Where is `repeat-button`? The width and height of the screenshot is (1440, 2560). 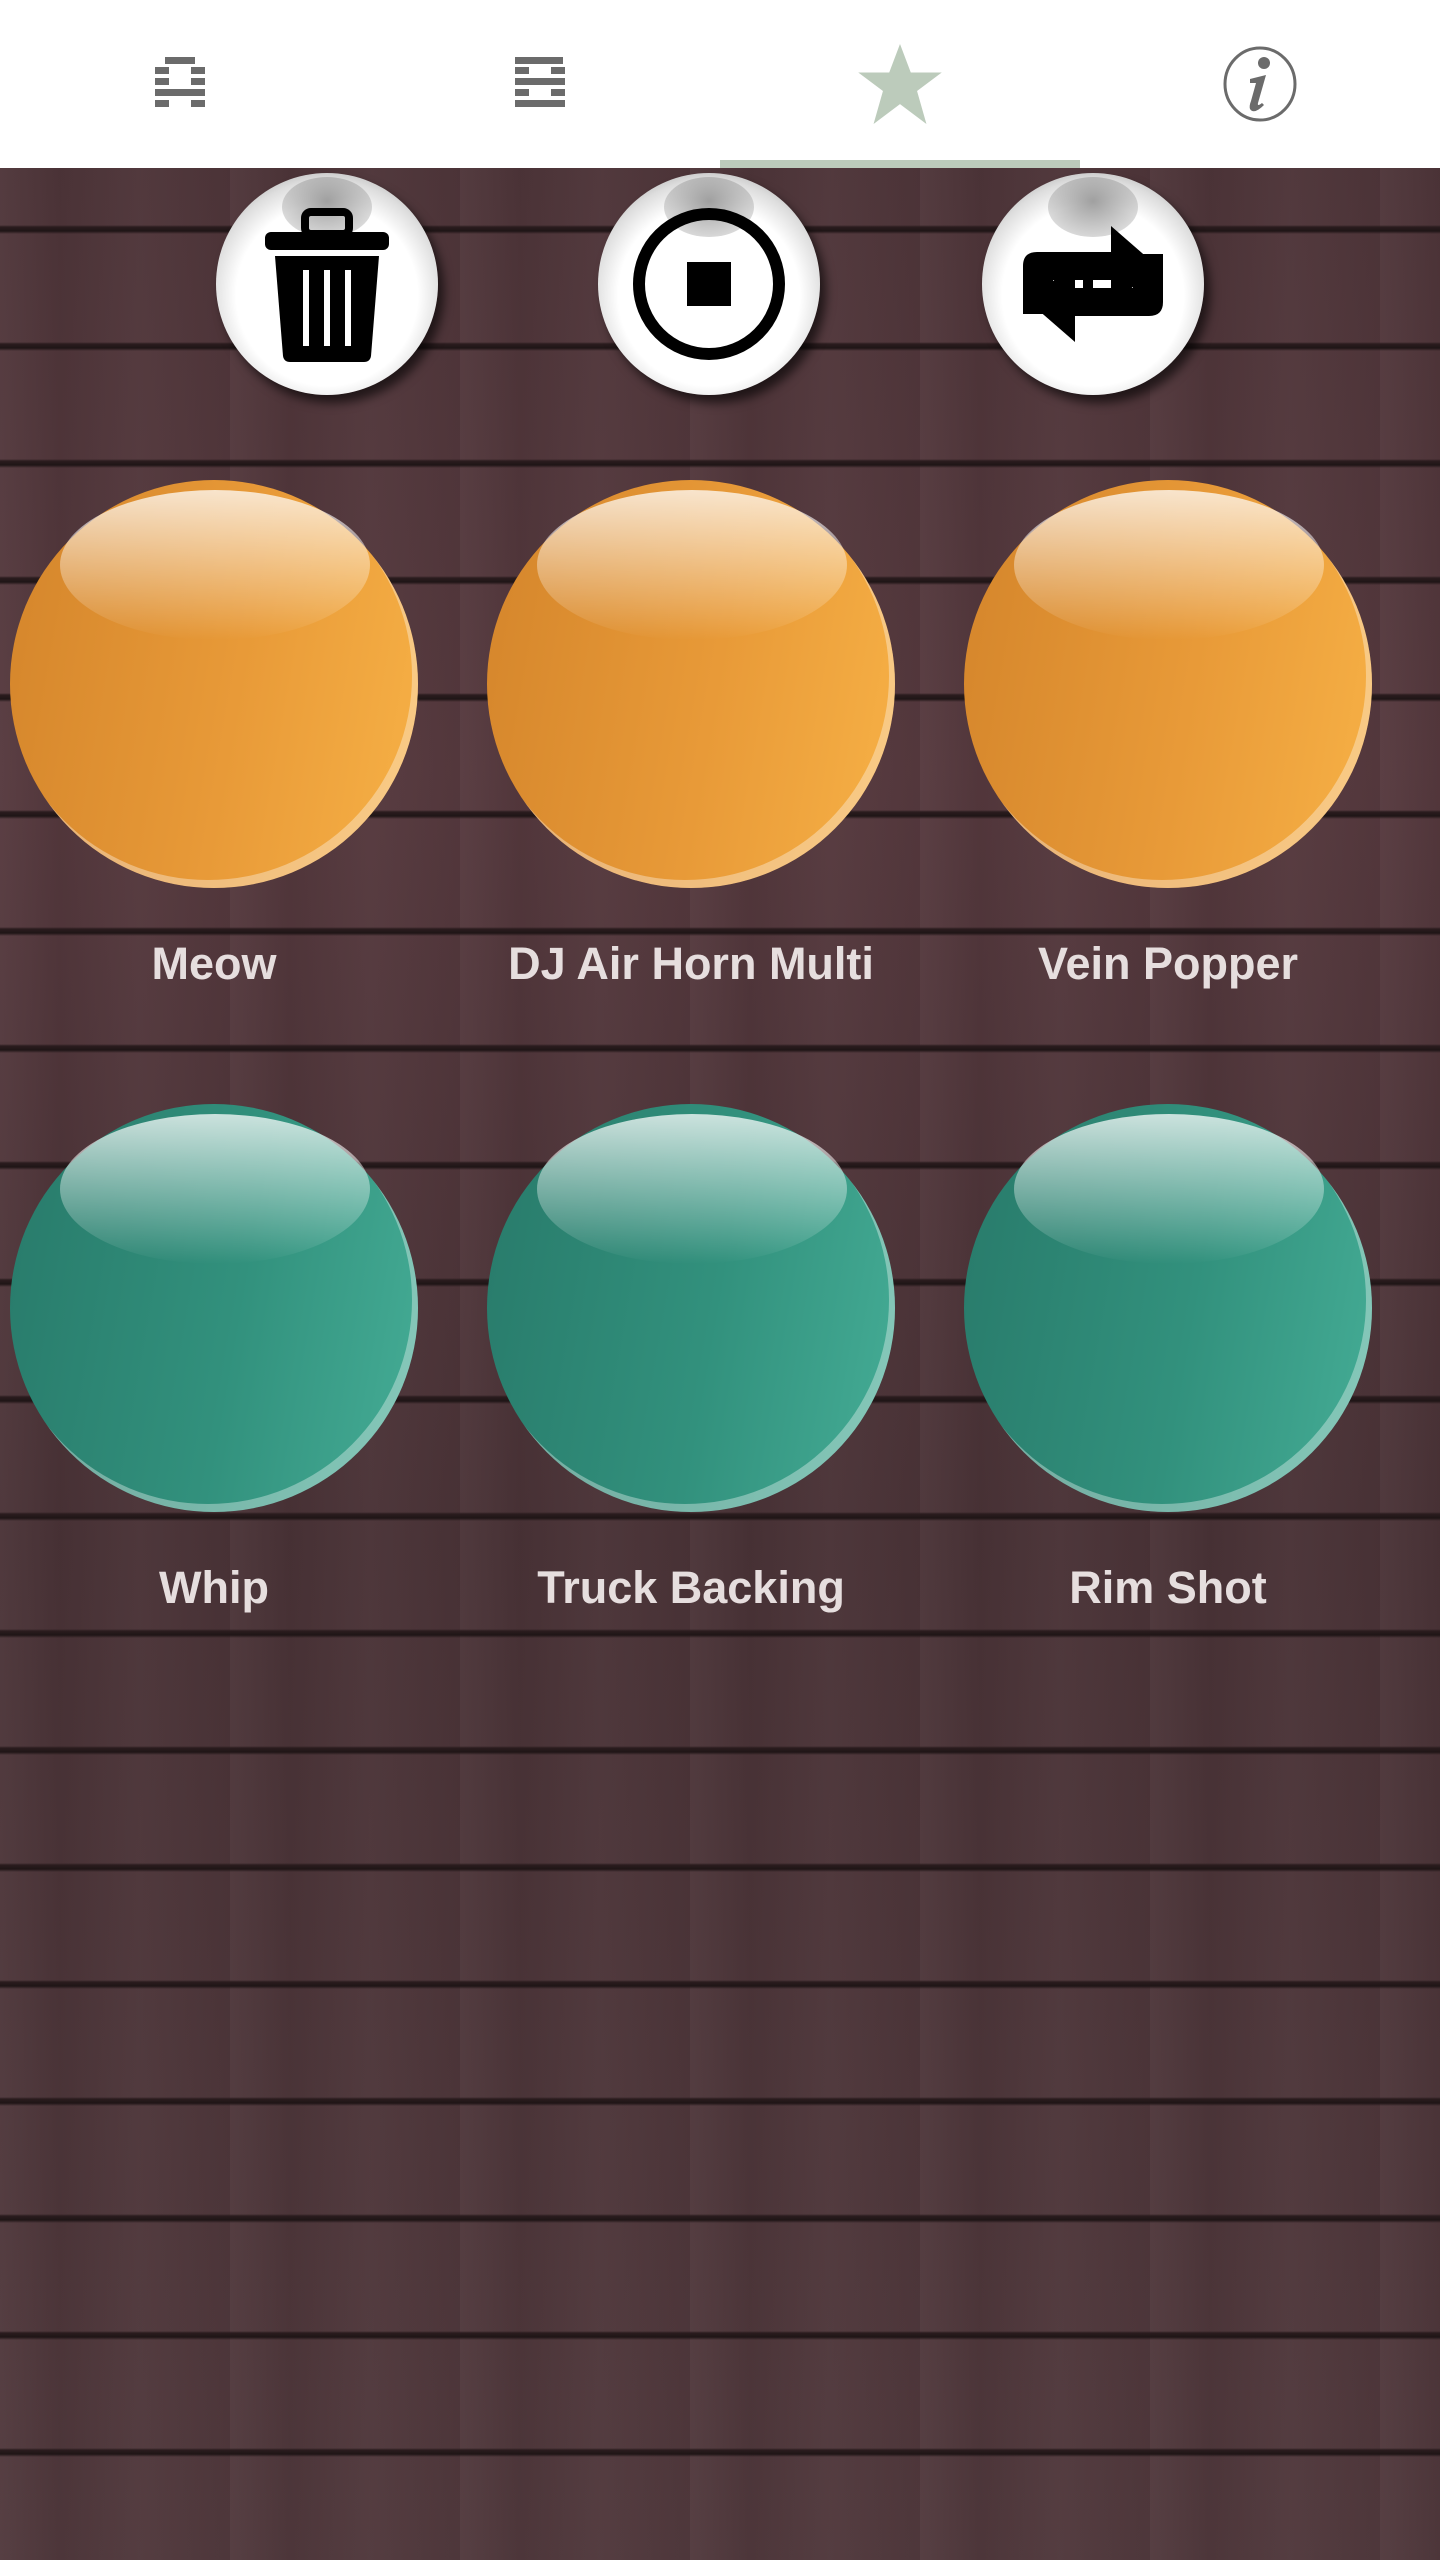
repeat-button is located at coordinates (1093, 284).